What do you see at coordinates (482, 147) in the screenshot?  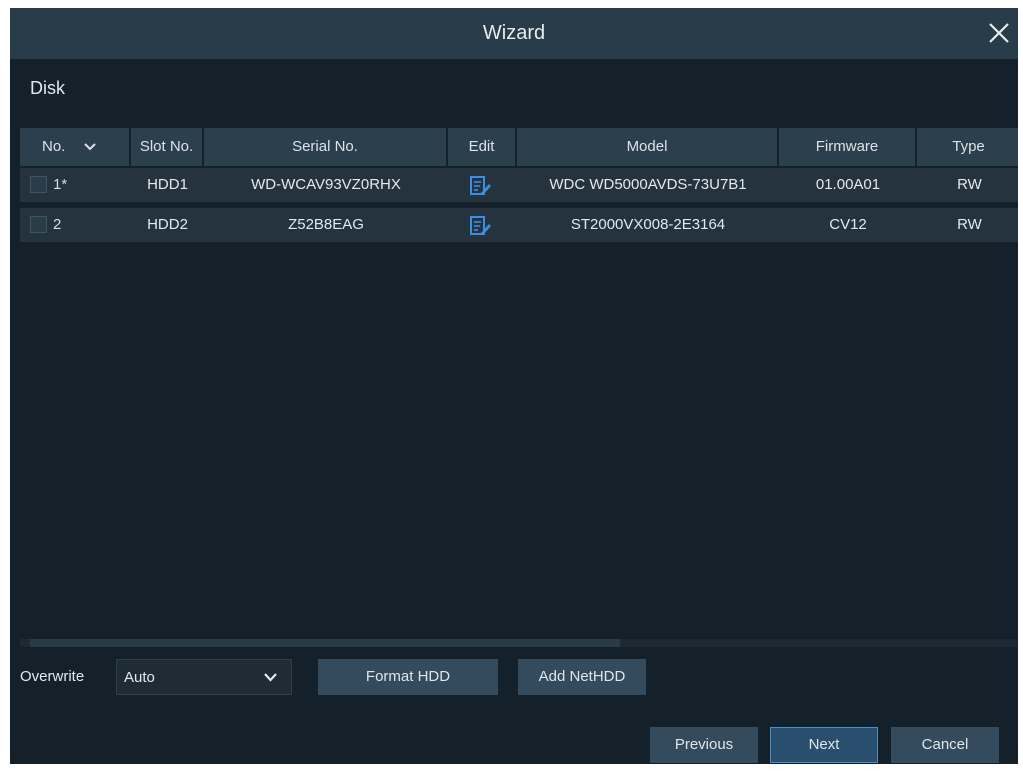 I see `column-header-edit: Edit` at bounding box center [482, 147].